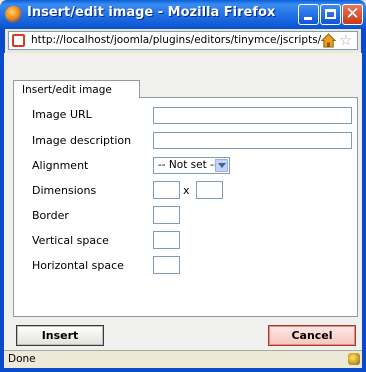 The height and width of the screenshot is (372, 366). Describe the element at coordinates (308, 18) in the screenshot. I see `minimize-icon` at that location.